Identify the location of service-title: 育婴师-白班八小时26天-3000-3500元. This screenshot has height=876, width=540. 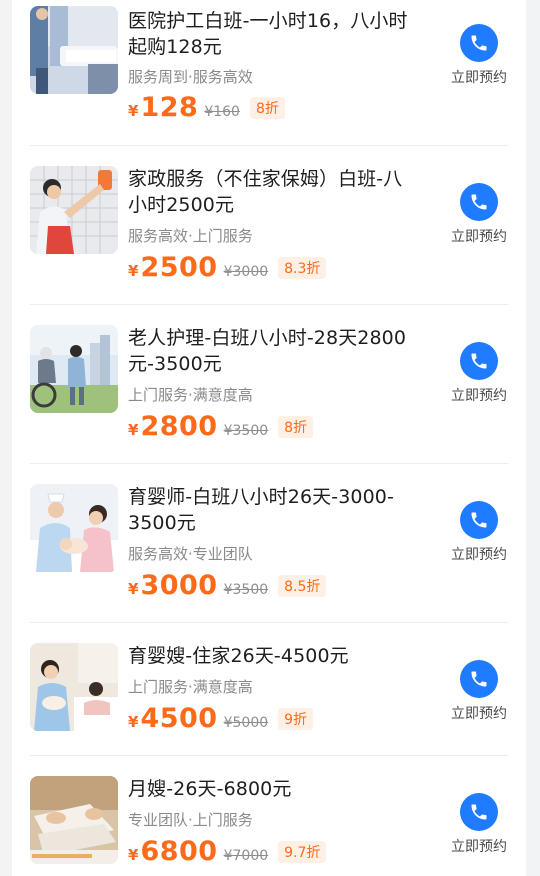
(261, 510).